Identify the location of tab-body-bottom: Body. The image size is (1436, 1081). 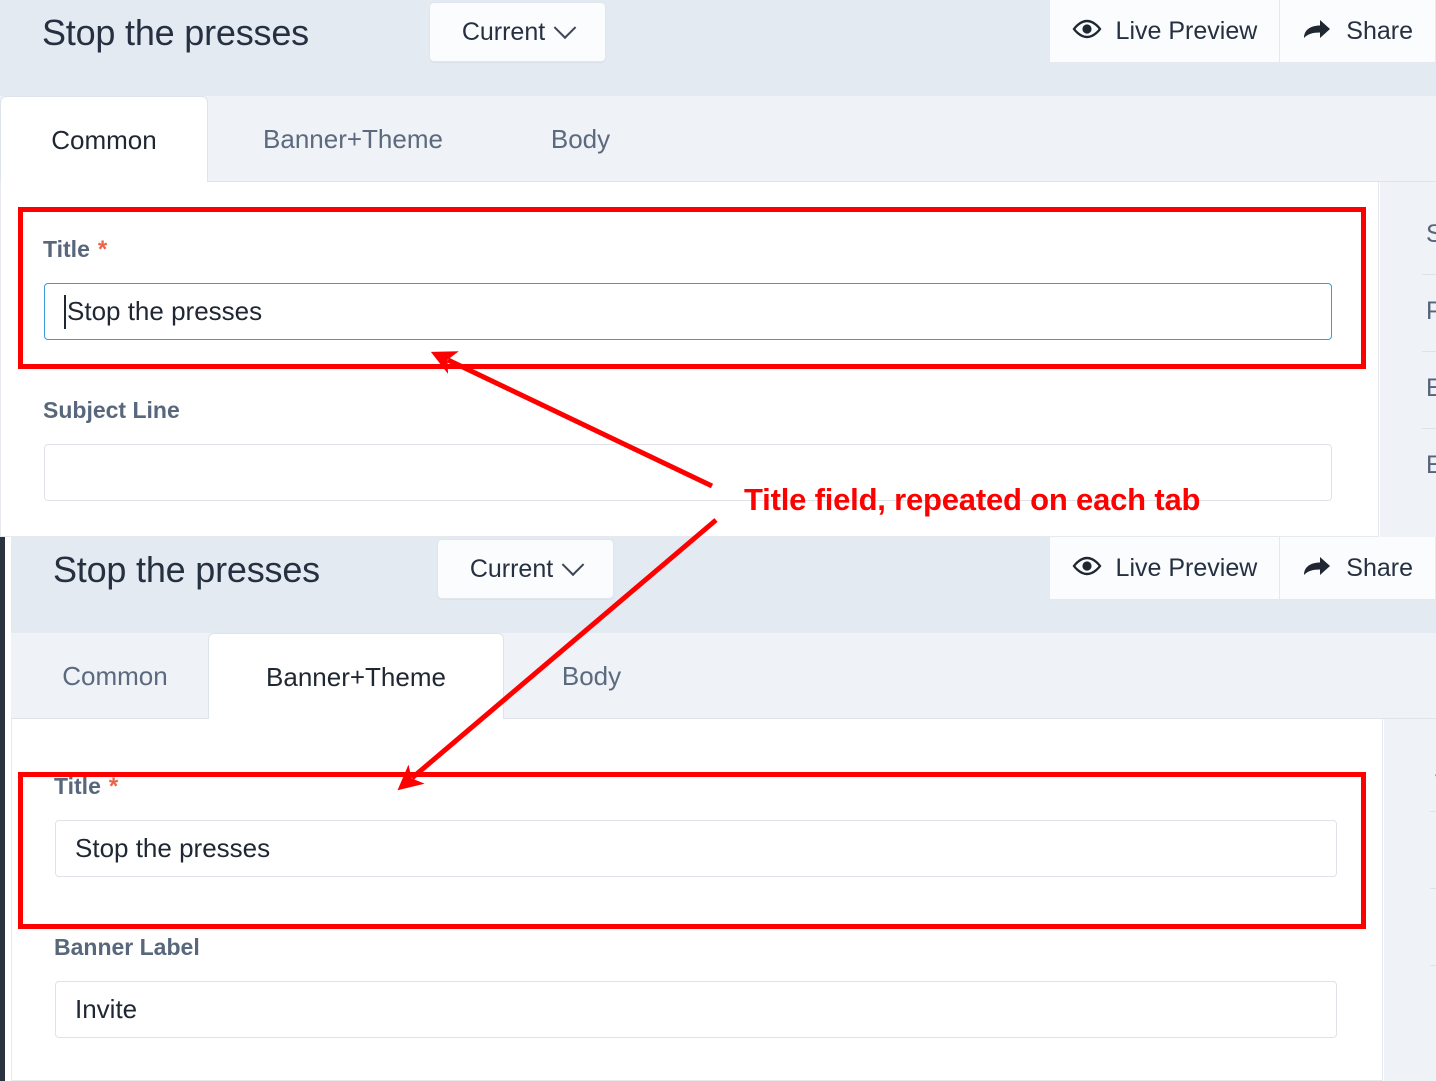
(591, 676).